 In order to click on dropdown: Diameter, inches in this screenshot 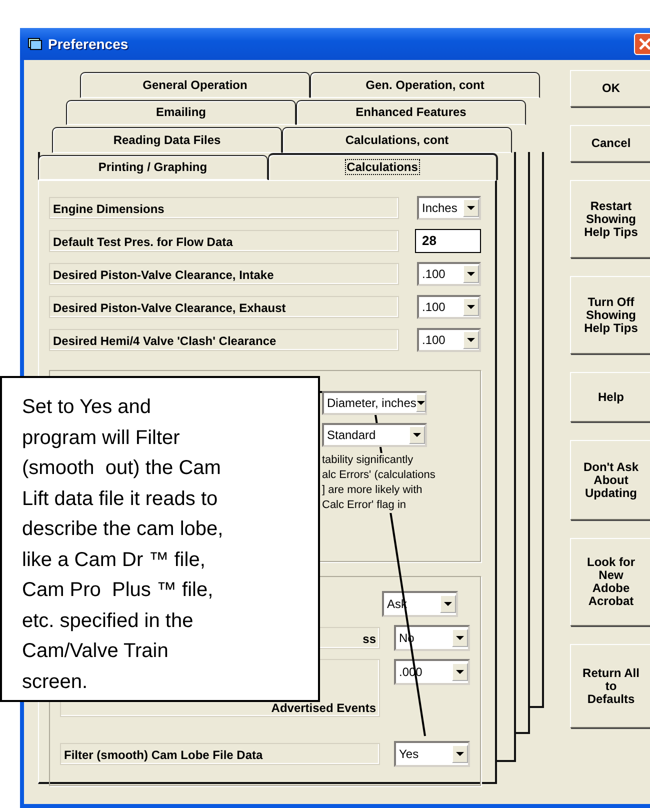, I will do `click(374, 403)`.